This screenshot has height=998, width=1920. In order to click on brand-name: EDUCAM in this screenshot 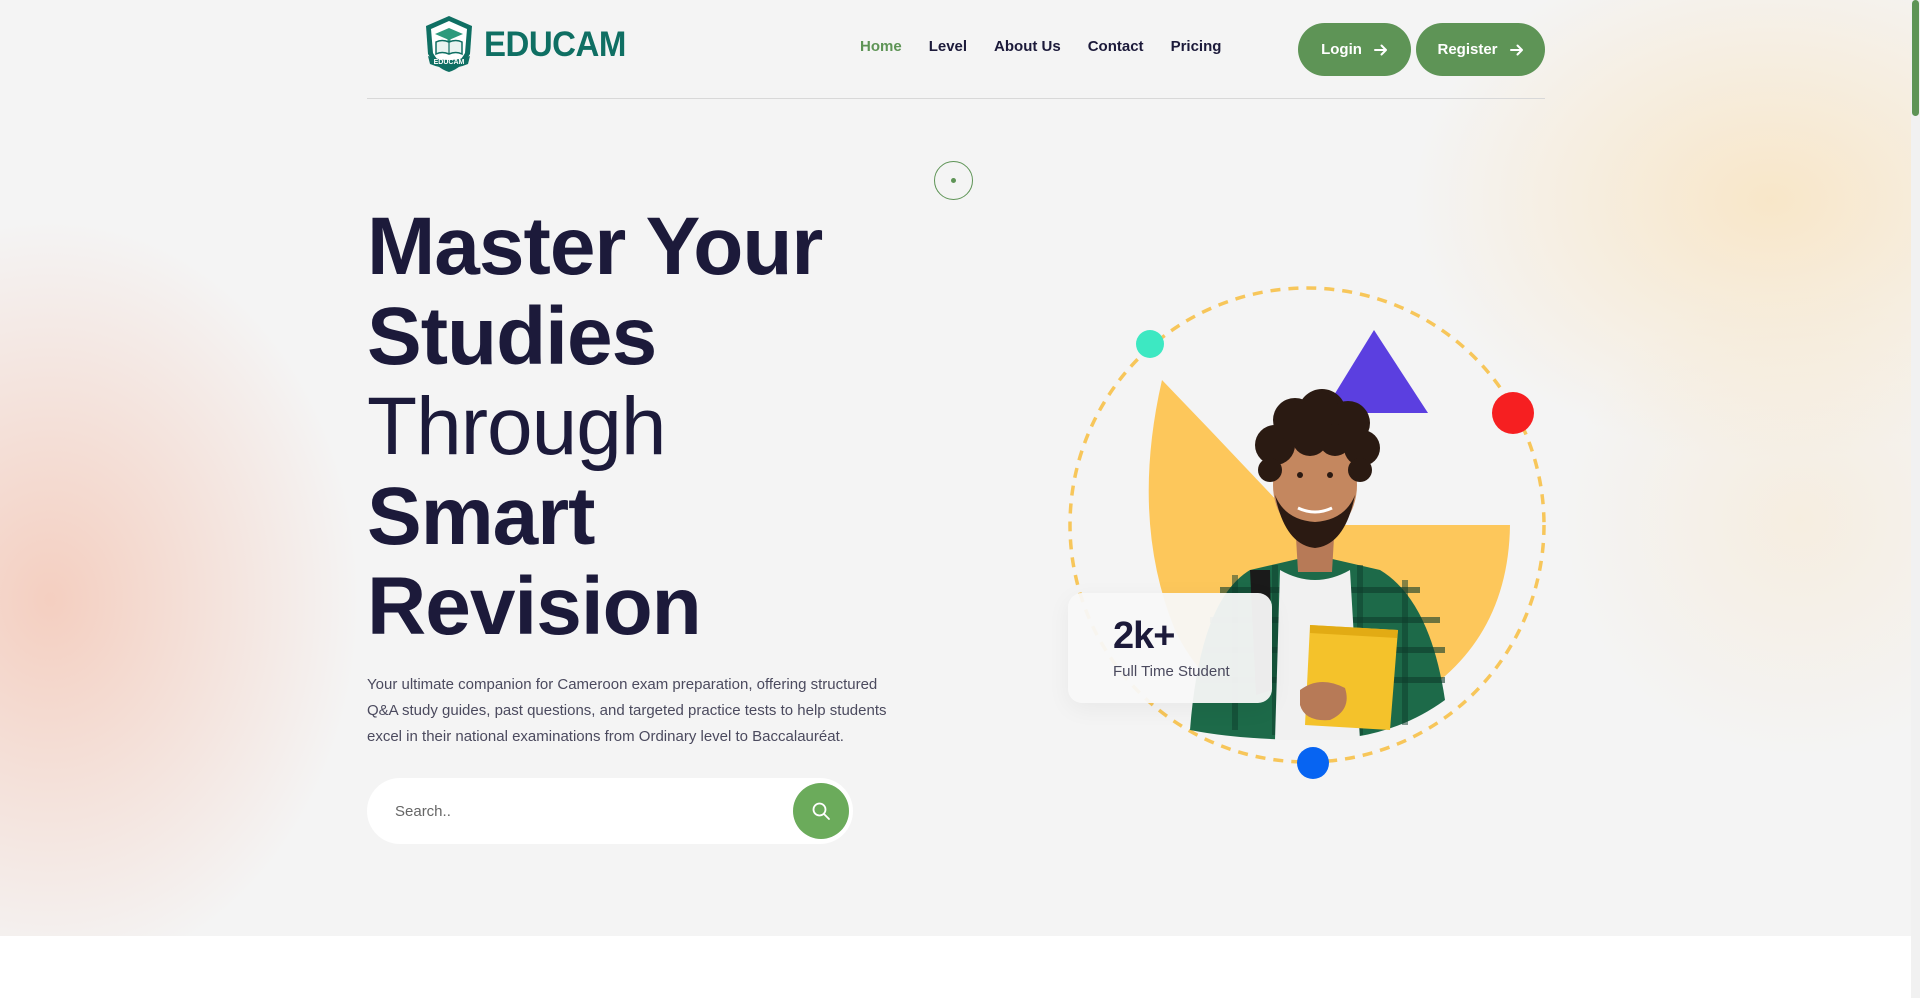, I will do `click(555, 43)`.